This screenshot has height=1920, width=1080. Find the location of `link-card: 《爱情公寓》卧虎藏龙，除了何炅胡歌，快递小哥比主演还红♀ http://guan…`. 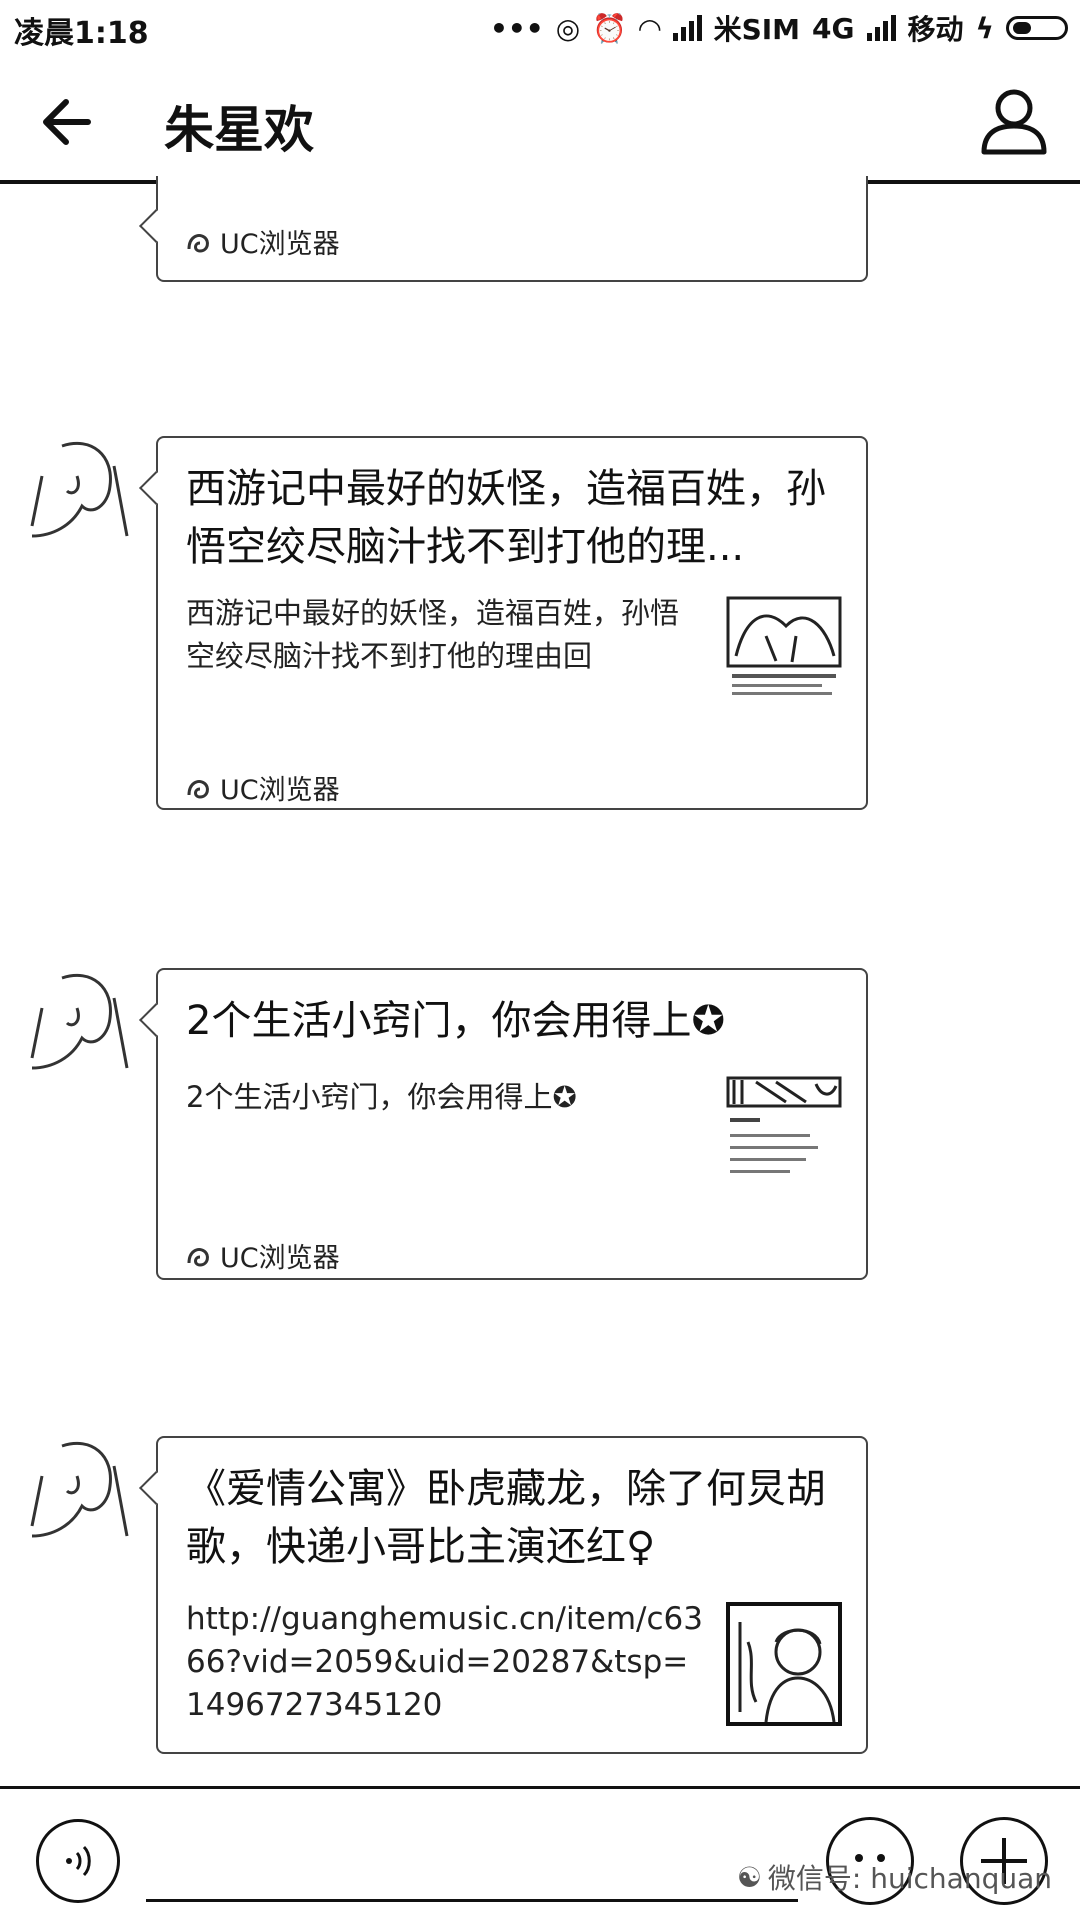

link-card: 《爱情公寓》卧虎藏龙，除了何炅胡歌，快递小哥比主演还红♀ http://guan… is located at coordinates (512, 1595).